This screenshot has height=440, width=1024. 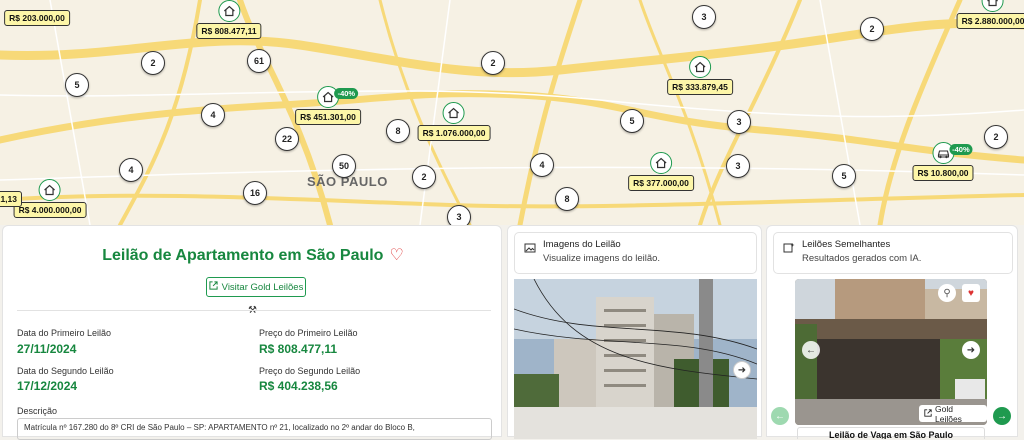 I want to click on map-cluster: 22, so click(x=287, y=139).